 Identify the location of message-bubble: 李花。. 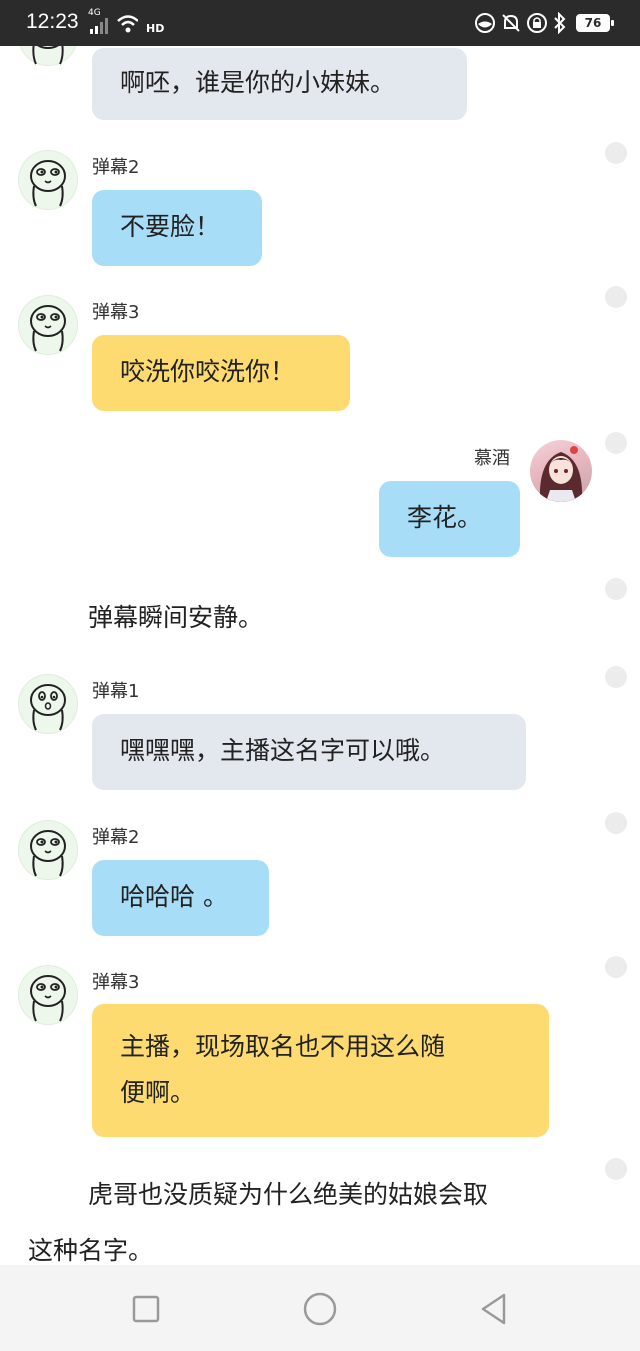
(449, 519).